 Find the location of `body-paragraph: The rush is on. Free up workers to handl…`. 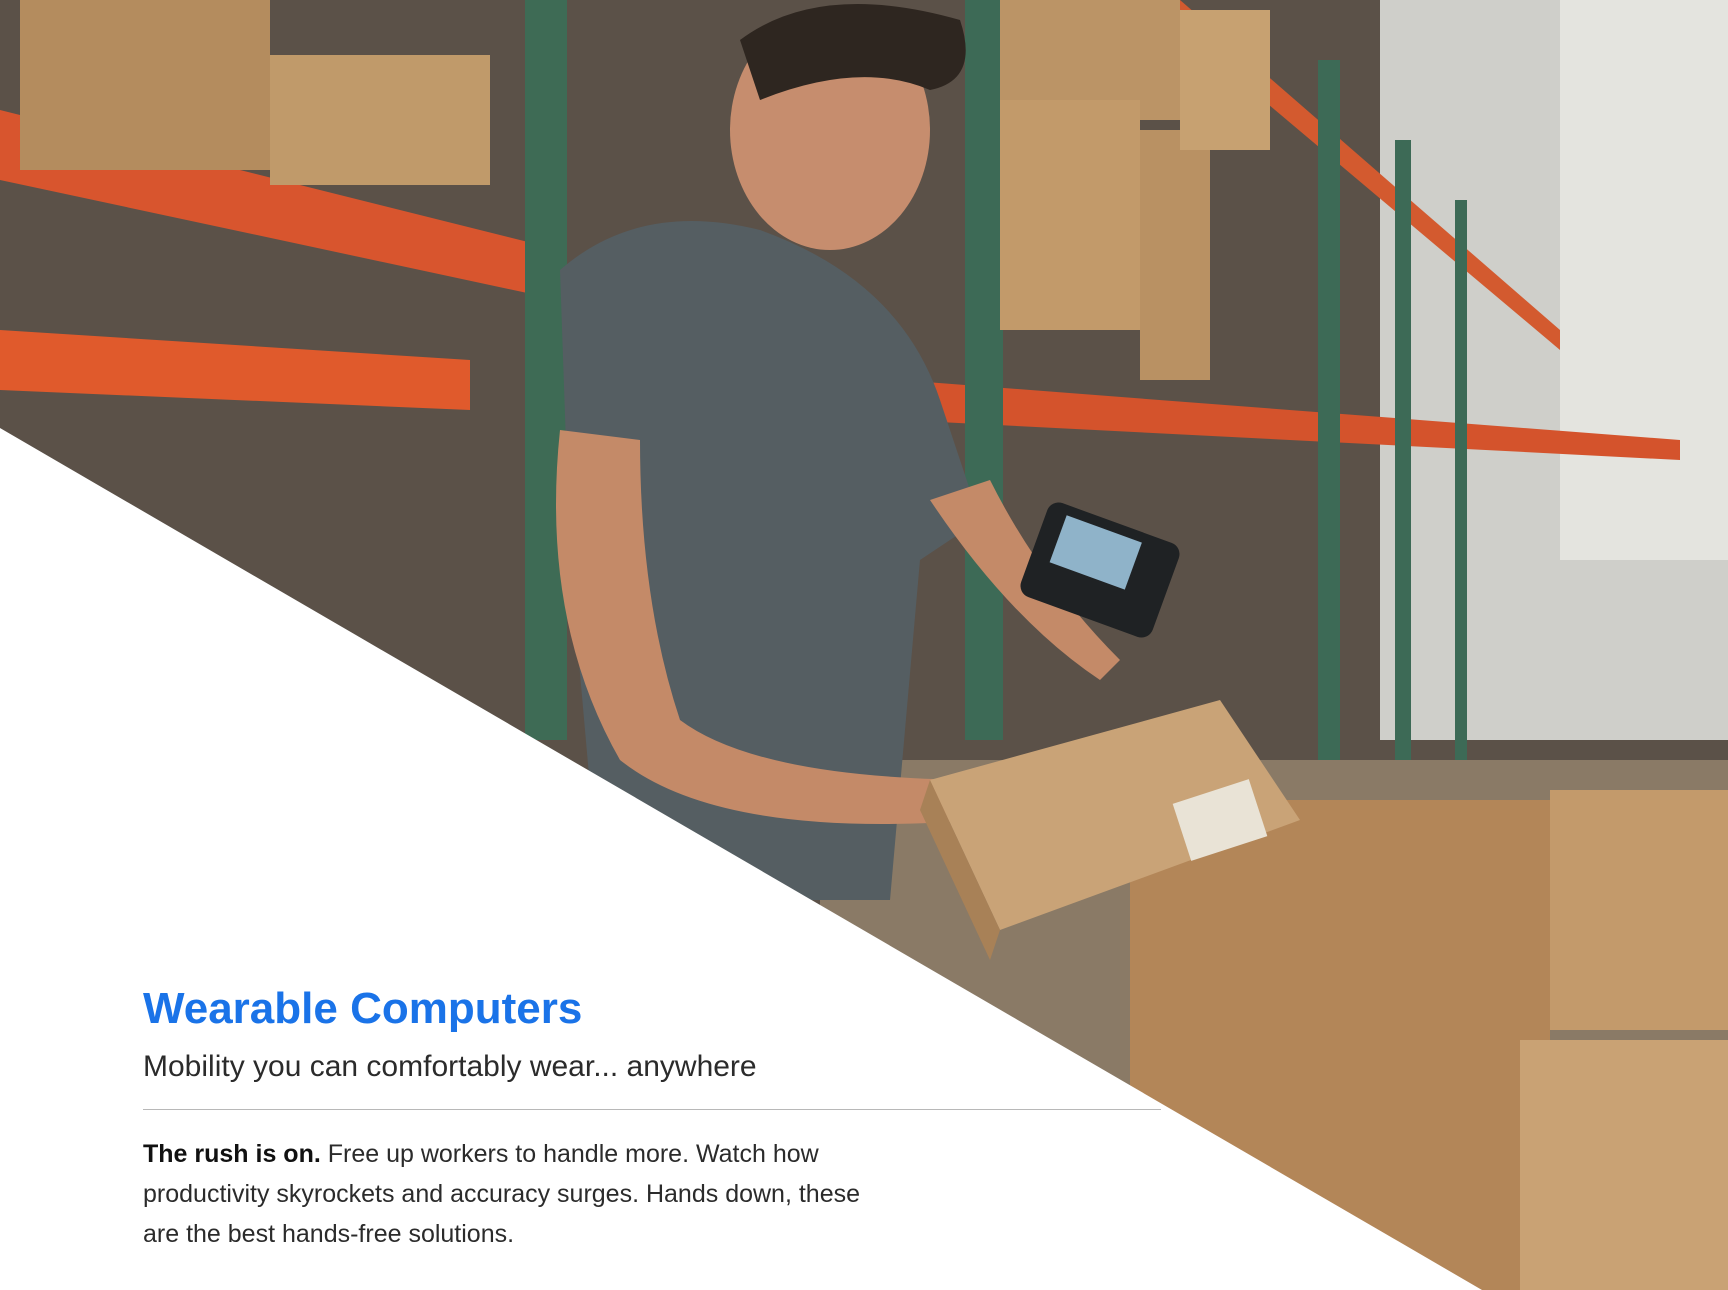

body-paragraph: The rush is on. Free up workers to handl… is located at coordinates (513, 1194).